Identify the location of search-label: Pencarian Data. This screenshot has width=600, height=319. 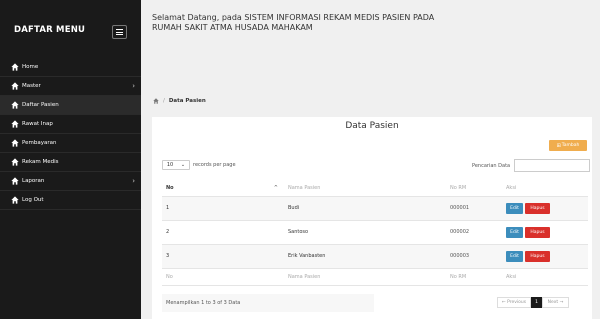
(491, 165).